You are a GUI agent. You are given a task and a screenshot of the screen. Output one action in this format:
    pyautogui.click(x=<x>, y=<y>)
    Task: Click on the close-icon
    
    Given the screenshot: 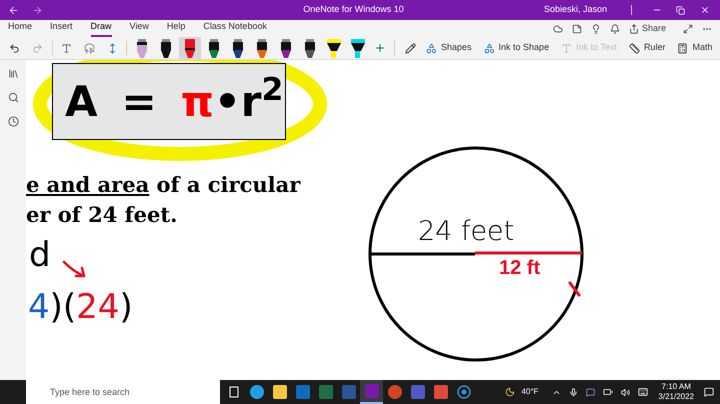 What is the action you would take?
    pyautogui.click(x=705, y=10)
    